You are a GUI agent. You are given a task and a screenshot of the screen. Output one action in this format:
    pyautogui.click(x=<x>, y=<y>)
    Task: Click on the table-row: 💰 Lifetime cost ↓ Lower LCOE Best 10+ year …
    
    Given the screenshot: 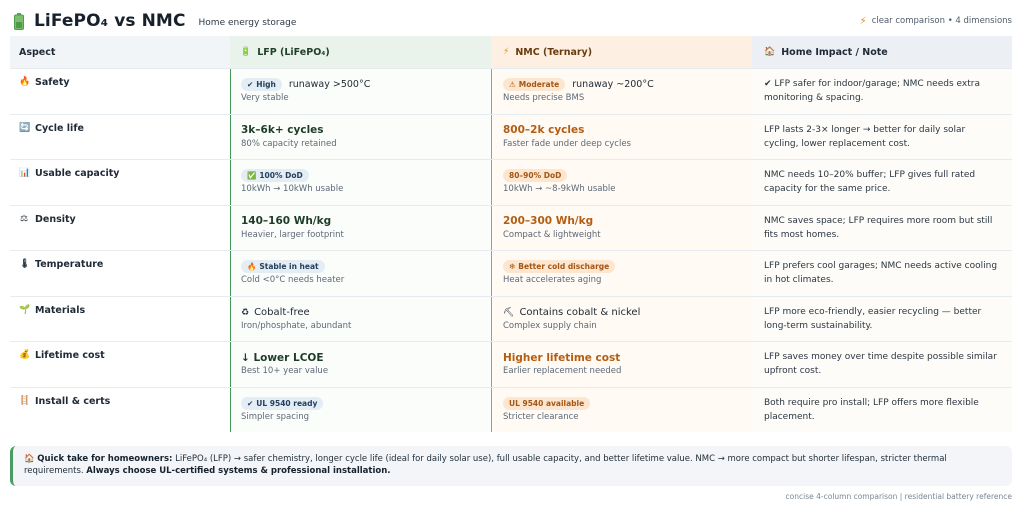 What is the action you would take?
    pyautogui.click(x=511, y=364)
    